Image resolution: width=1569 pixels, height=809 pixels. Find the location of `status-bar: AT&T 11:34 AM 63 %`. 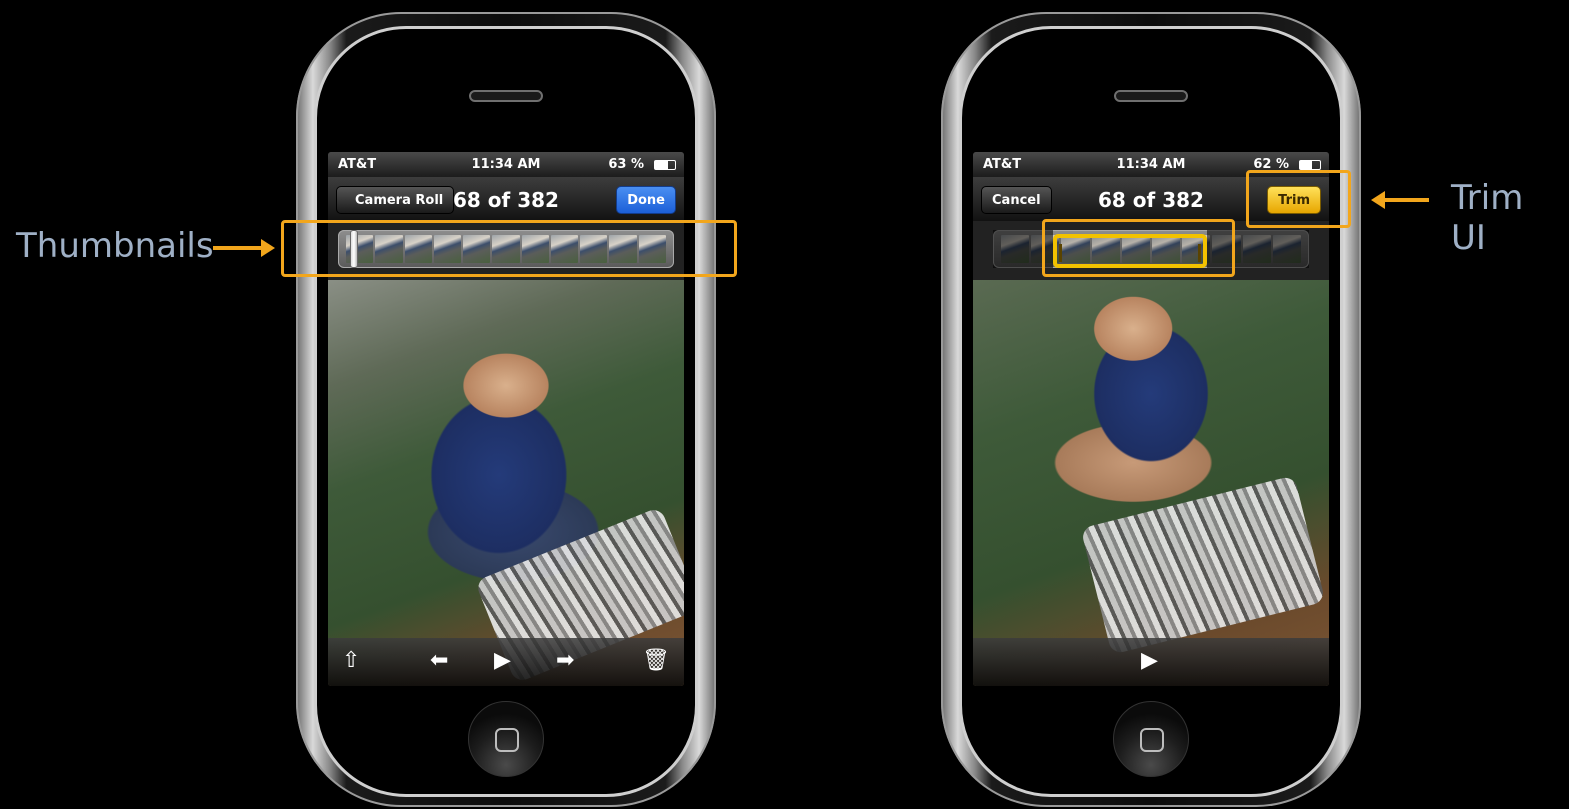

status-bar: AT&T 11:34 AM 63 % is located at coordinates (506, 164).